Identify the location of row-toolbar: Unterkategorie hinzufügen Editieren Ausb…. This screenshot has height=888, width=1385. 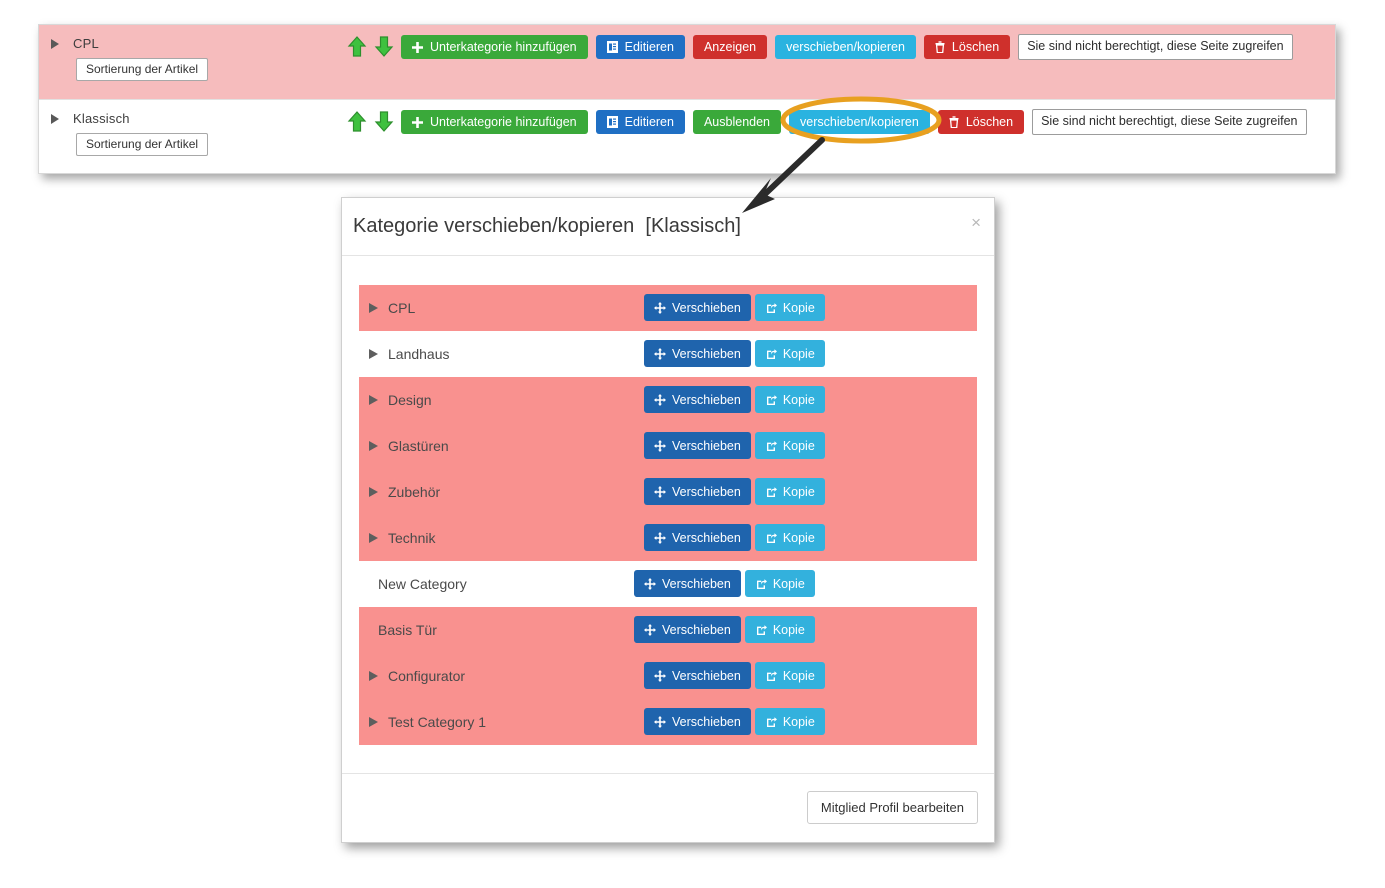
(827, 122).